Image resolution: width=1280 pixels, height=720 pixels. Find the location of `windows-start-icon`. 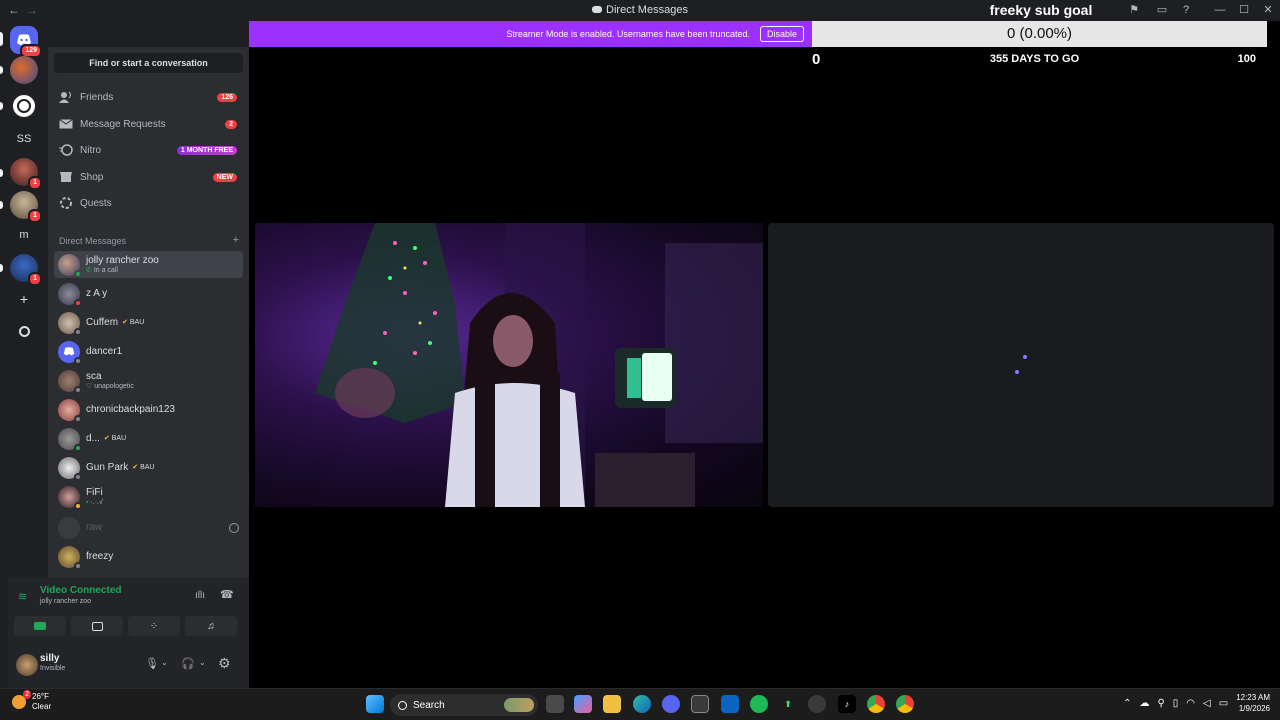

windows-start-icon is located at coordinates (375, 704).